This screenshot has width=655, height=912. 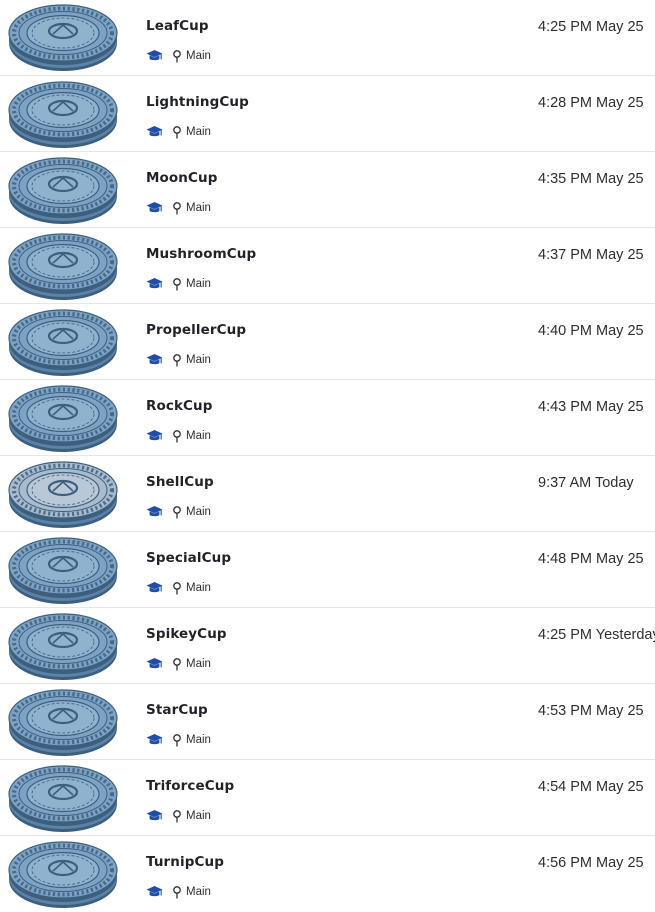 What do you see at coordinates (188, 558) in the screenshot?
I see `document-name: SpecialCup` at bounding box center [188, 558].